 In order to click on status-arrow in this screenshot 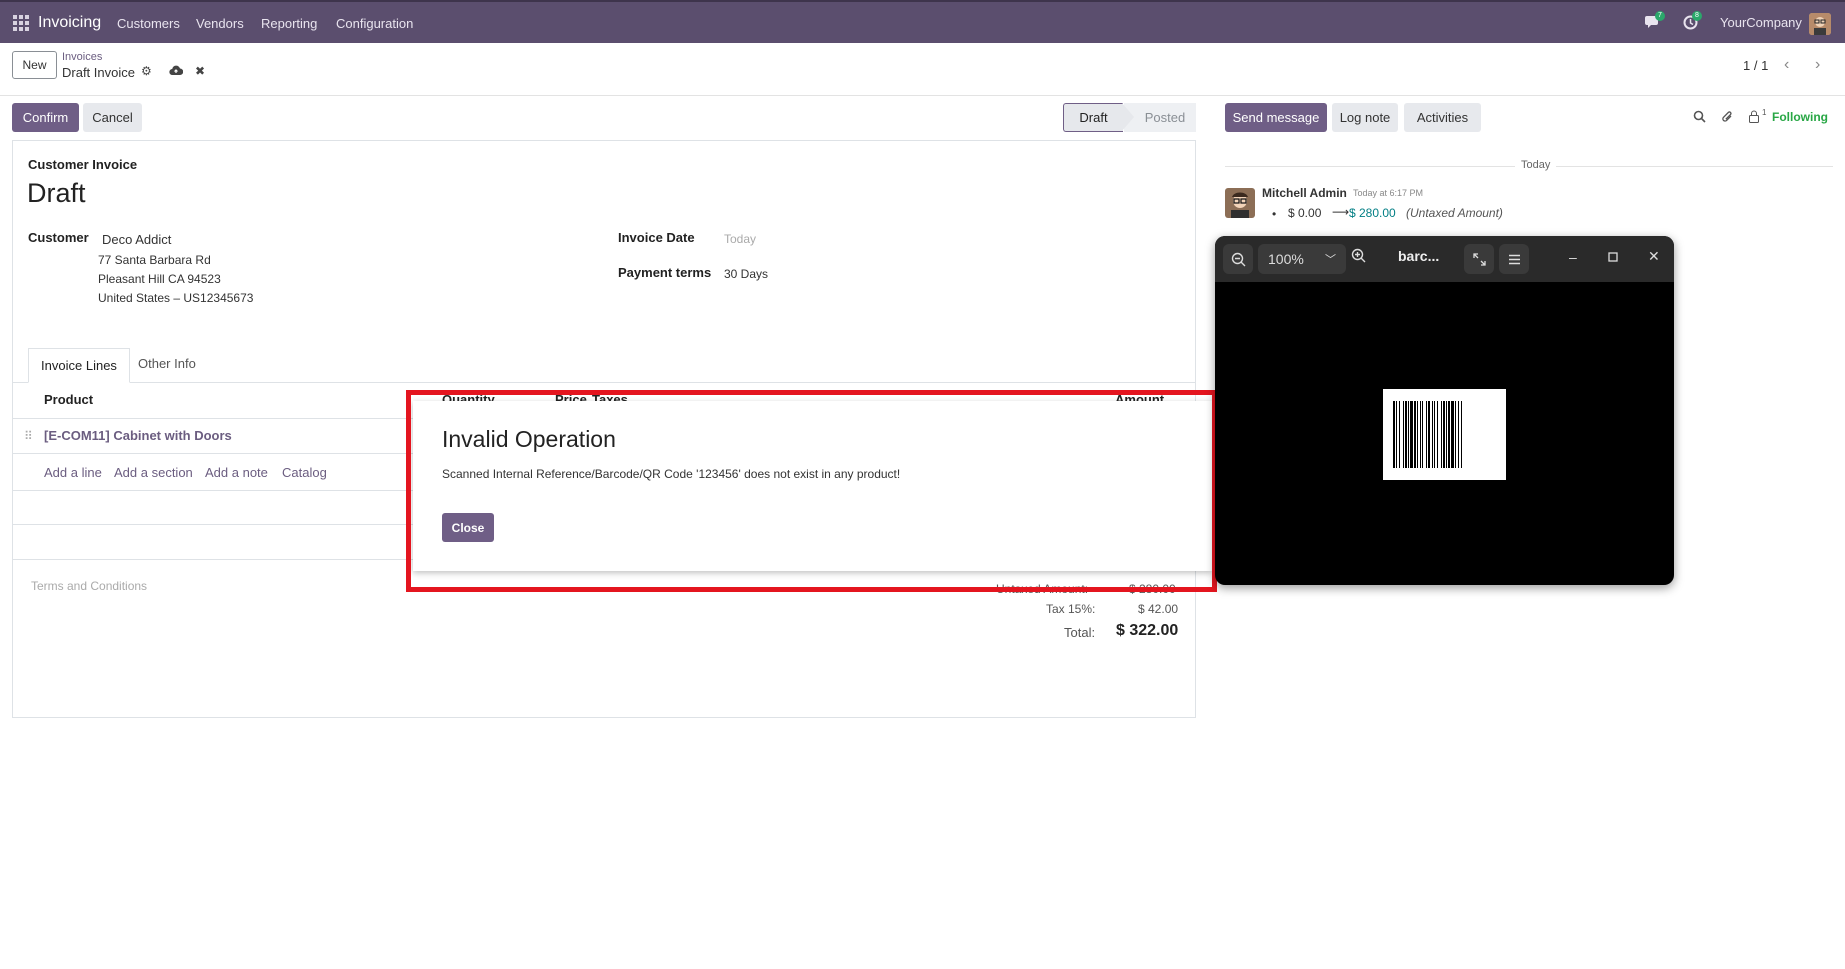, I will do `click(1128, 117)`.